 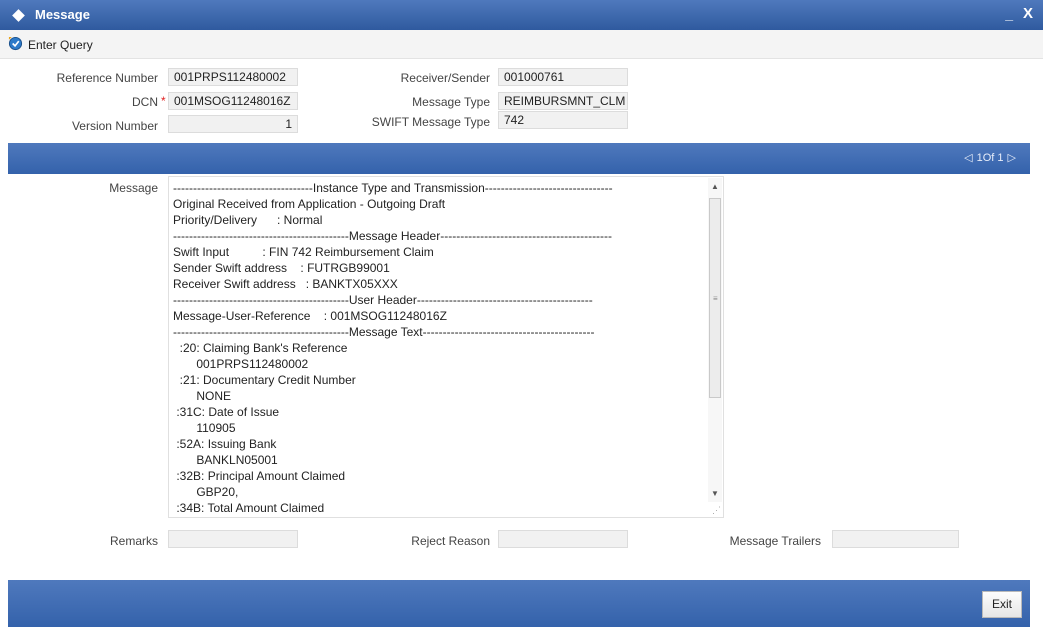 I want to click on dcn-label: DCN, so click(x=145, y=102).